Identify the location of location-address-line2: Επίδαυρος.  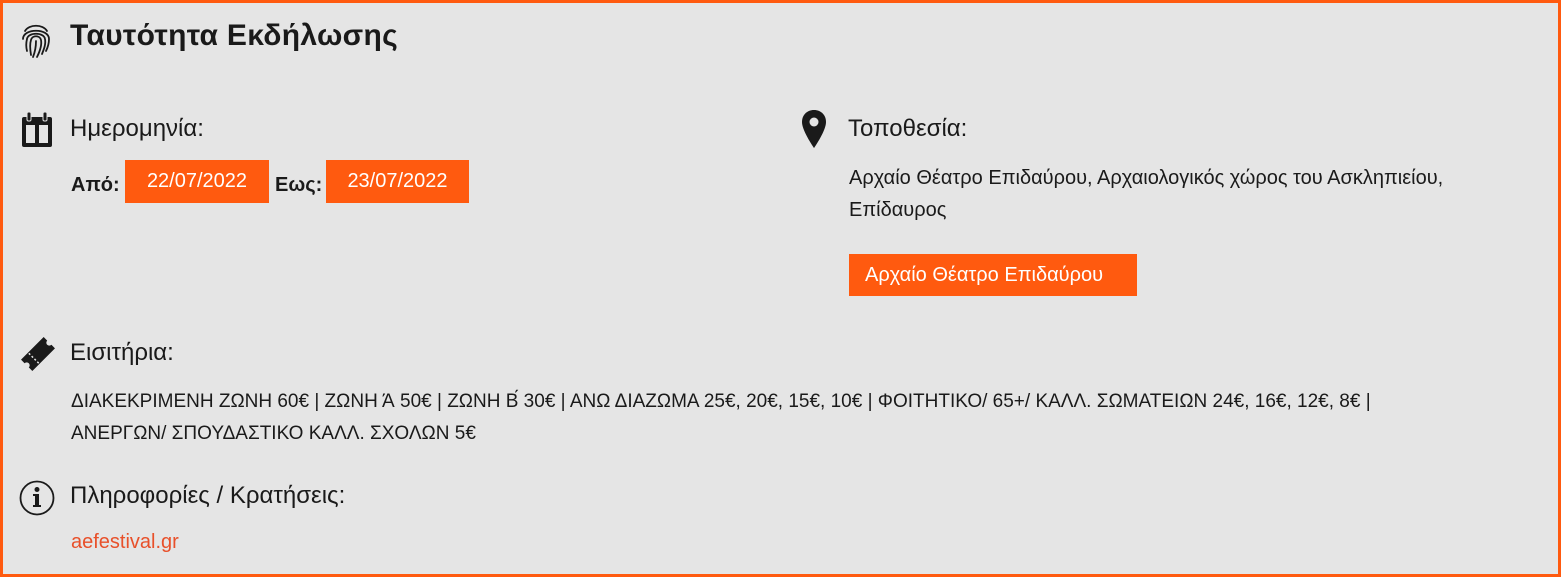
(898, 210).